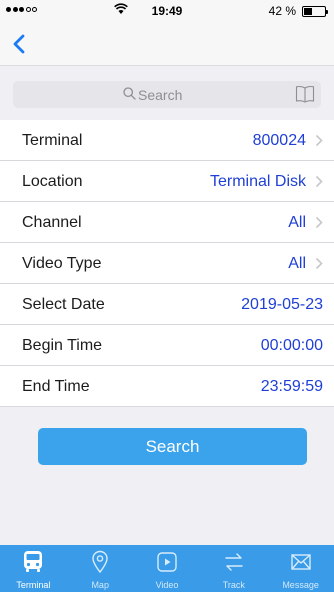 The width and height of the screenshot is (334, 592). Describe the element at coordinates (52, 181) in the screenshot. I see `row-label: Location` at that location.